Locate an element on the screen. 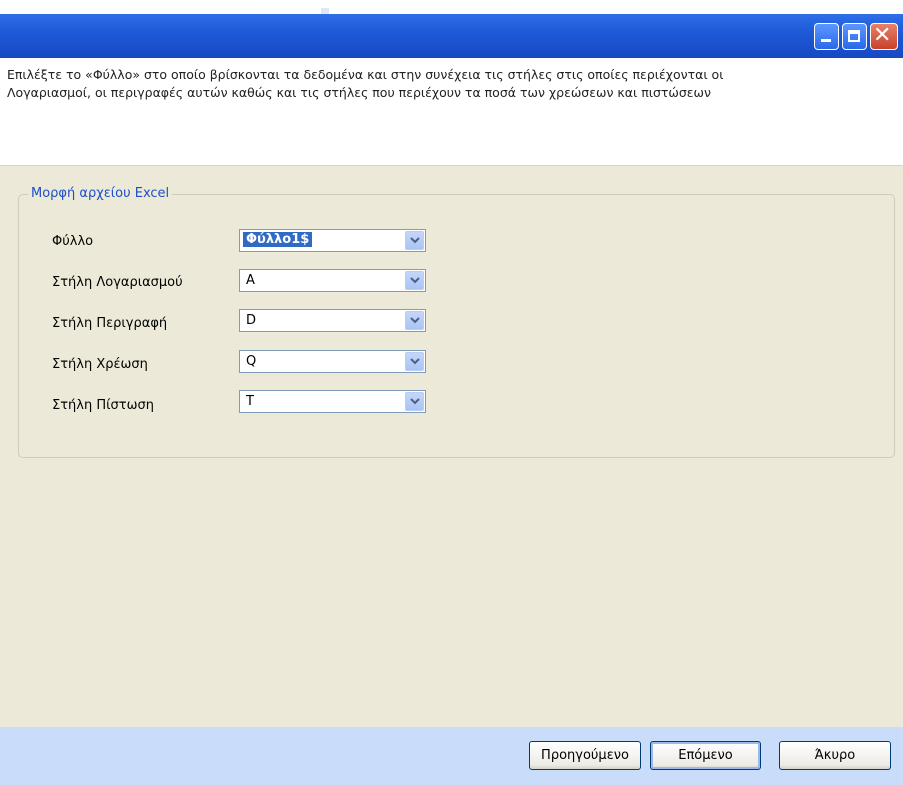 The image size is (903, 785). previous-button: Προηγούμενο is located at coordinates (585, 755).